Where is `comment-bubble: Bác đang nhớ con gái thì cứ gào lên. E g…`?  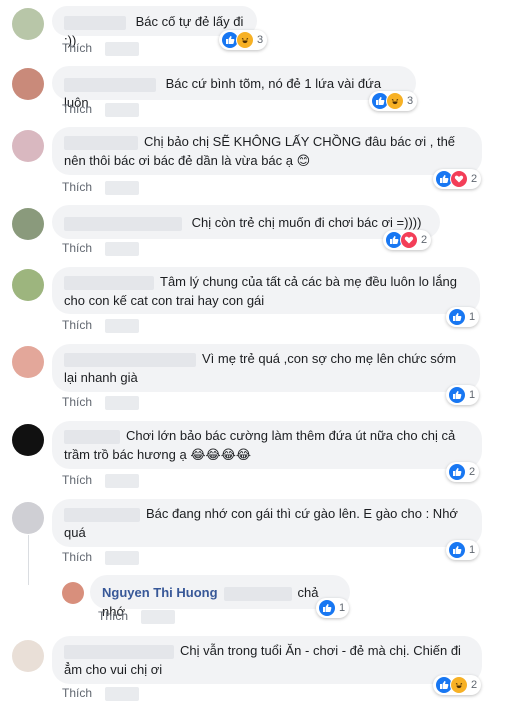
comment-bubble: Bác đang nhớ con gái thì cứ gào lên. E g… is located at coordinates (267, 523).